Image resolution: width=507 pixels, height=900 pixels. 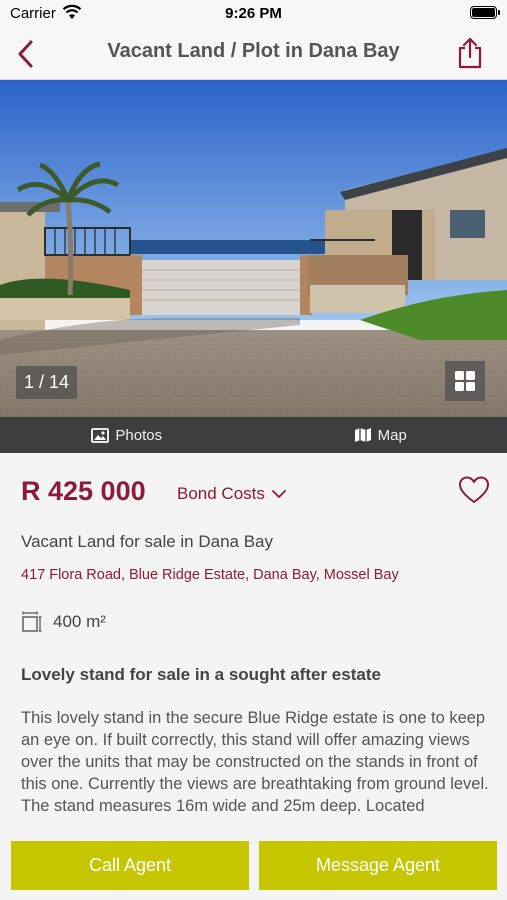 What do you see at coordinates (130, 865) in the screenshot?
I see `call-agent-button: Call Agent` at bounding box center [130, 865].